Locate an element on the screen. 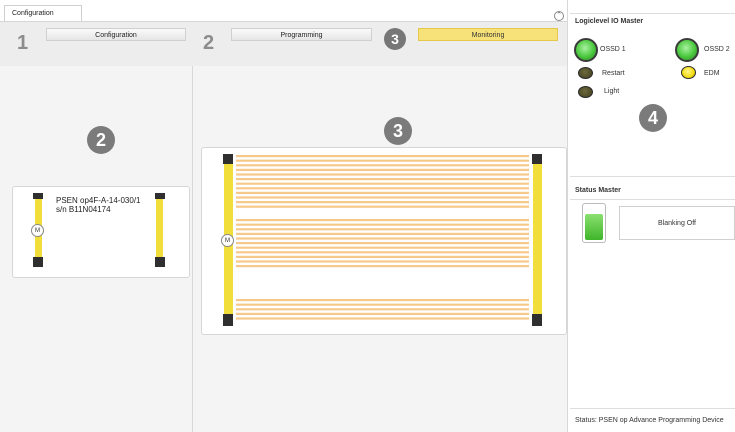 Image resolution: width=735 pixels, height=432 pixels. curtain-master-badge: M is located at coordinates (227, 240).